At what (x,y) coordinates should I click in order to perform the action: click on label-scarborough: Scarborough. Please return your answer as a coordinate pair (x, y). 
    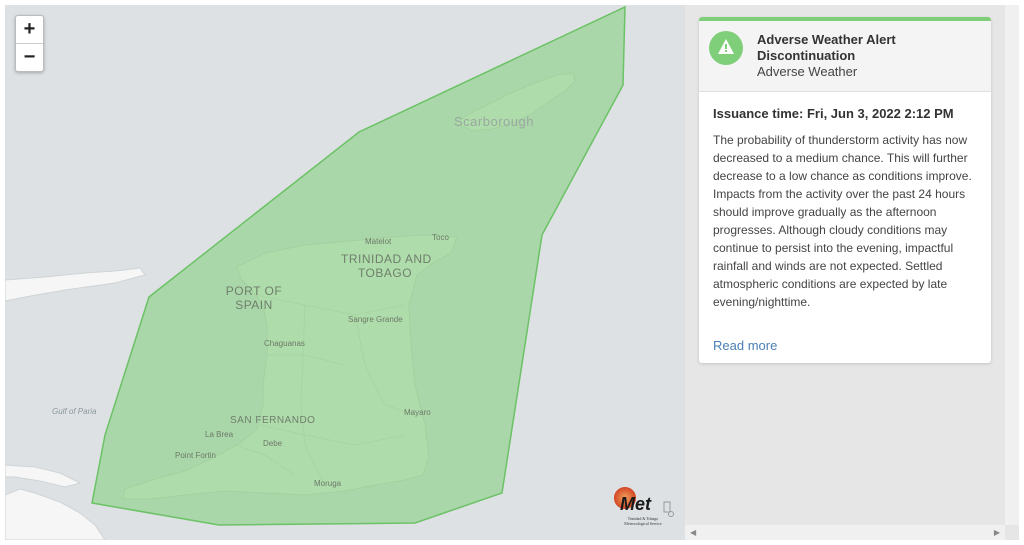
    Looking at the image, I should click on (494, 121).